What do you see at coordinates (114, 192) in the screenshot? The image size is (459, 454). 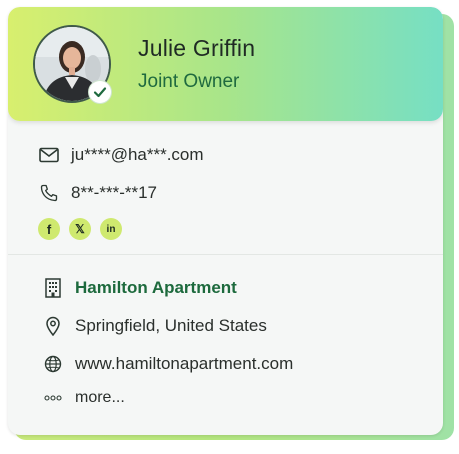 I see `phone-text: 8**-***-**17` at bounding box center [114, 192].